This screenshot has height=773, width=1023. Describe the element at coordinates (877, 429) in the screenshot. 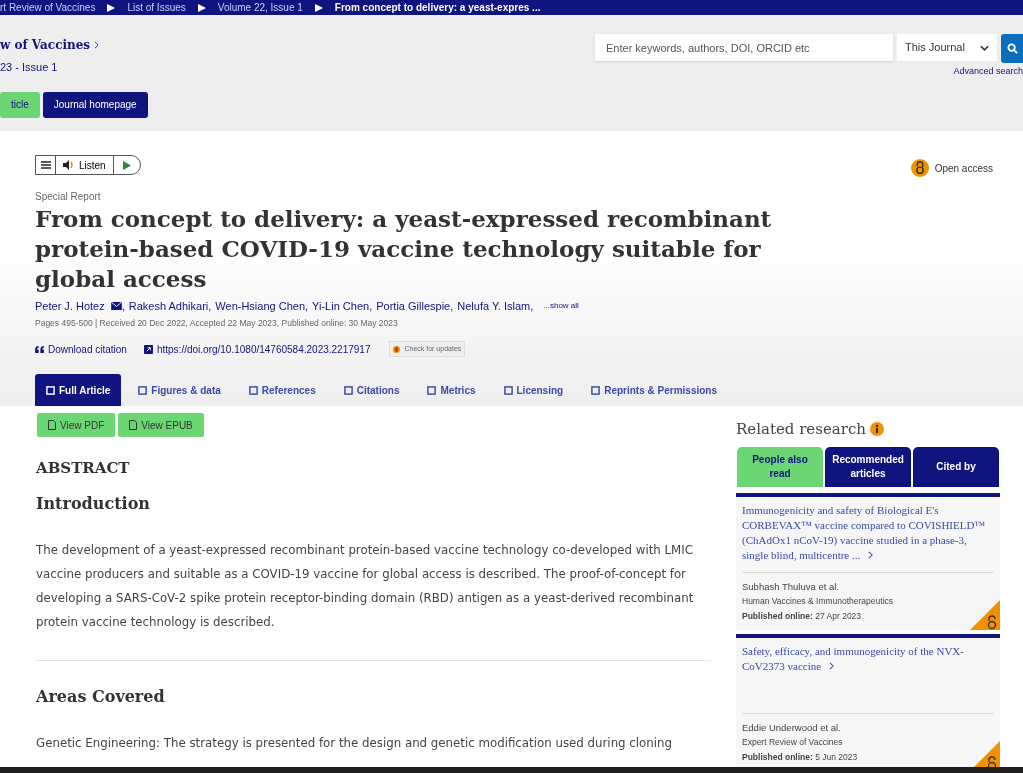

I see `info-icon` at that location.